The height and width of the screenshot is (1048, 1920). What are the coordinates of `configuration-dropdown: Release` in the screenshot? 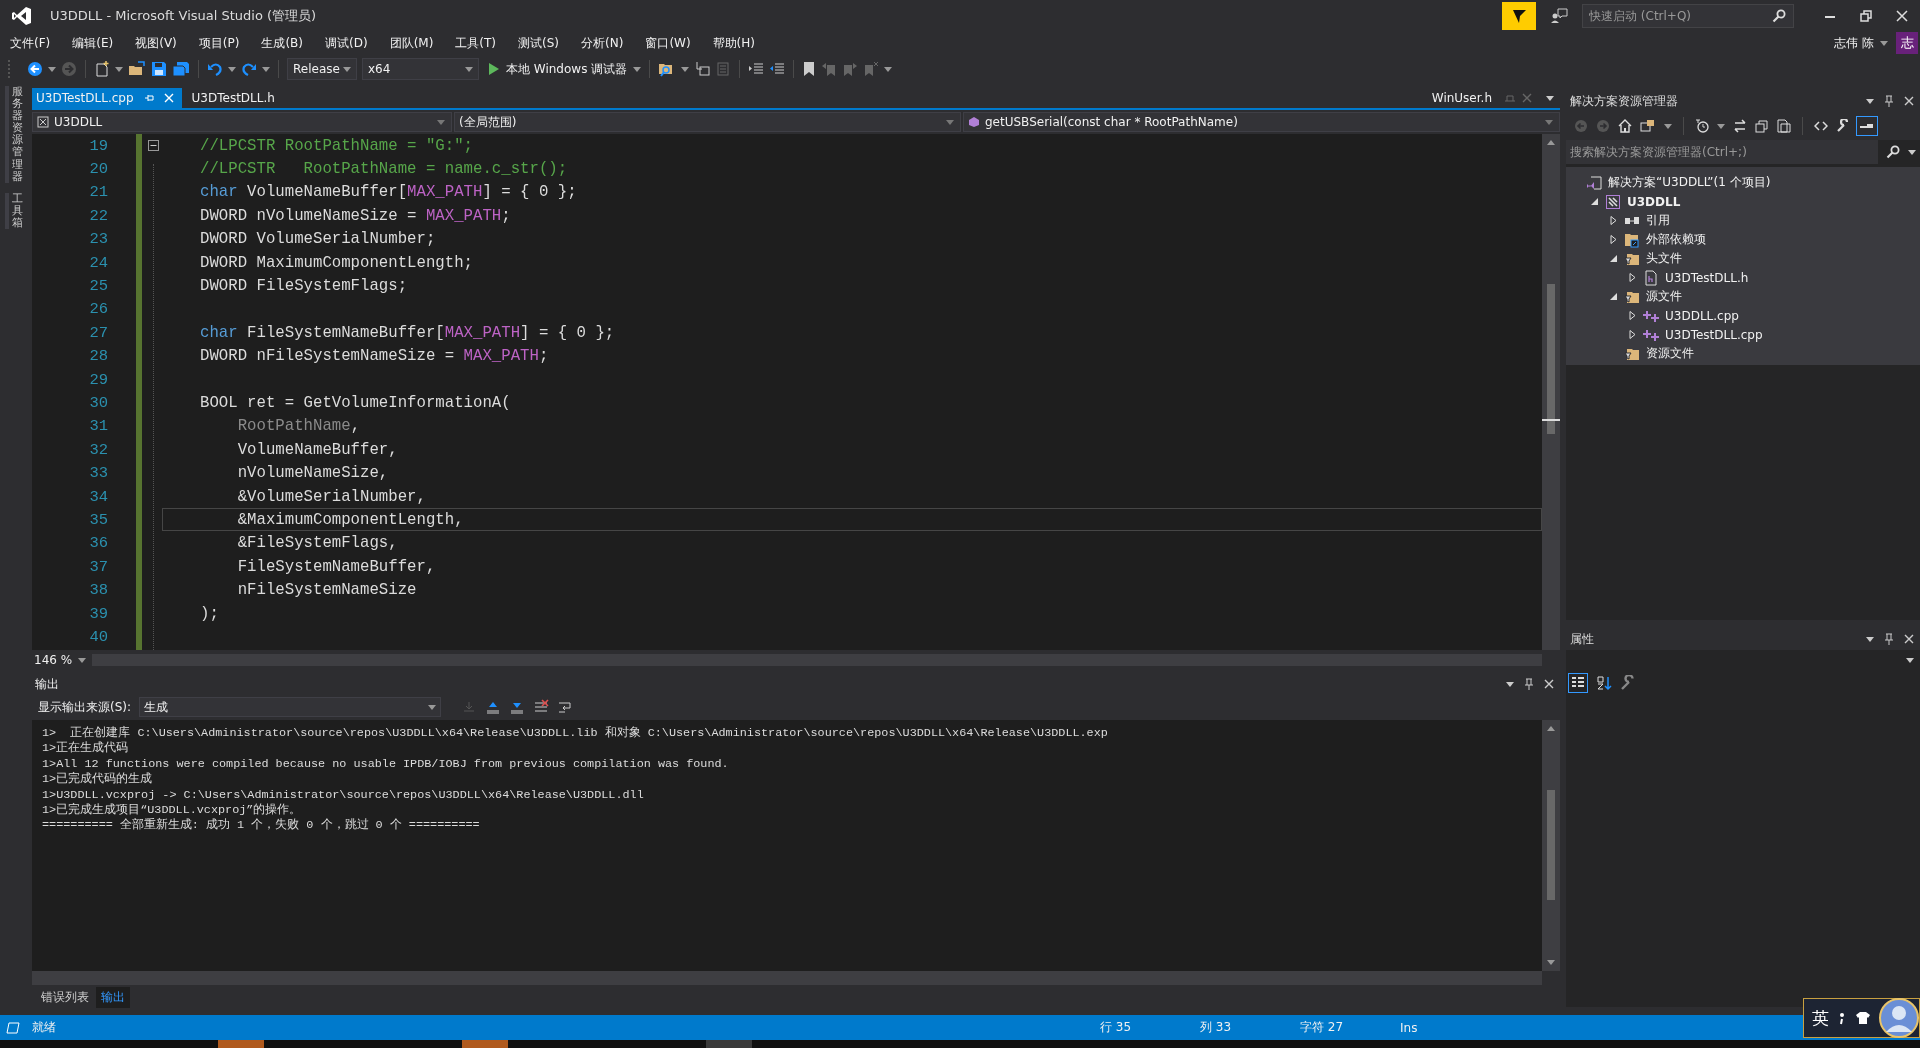 It's located at (322, 69).